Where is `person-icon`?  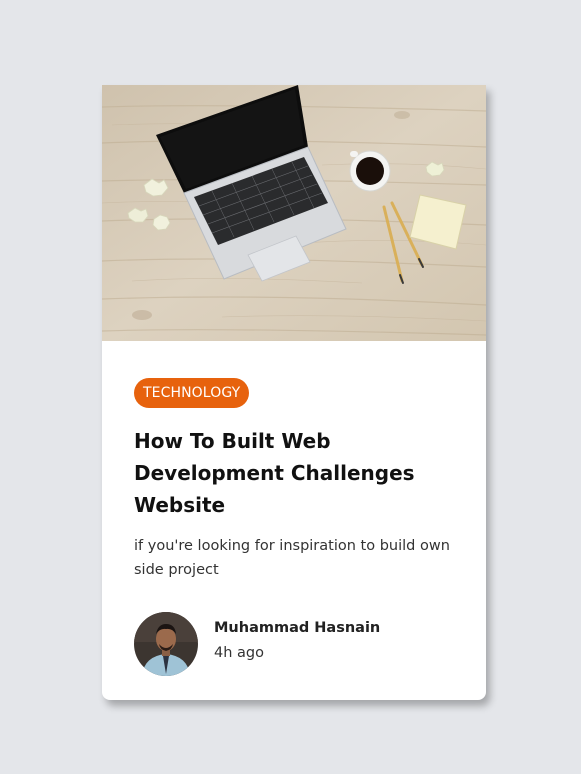 person-icon is located at coordinates (166, 644).